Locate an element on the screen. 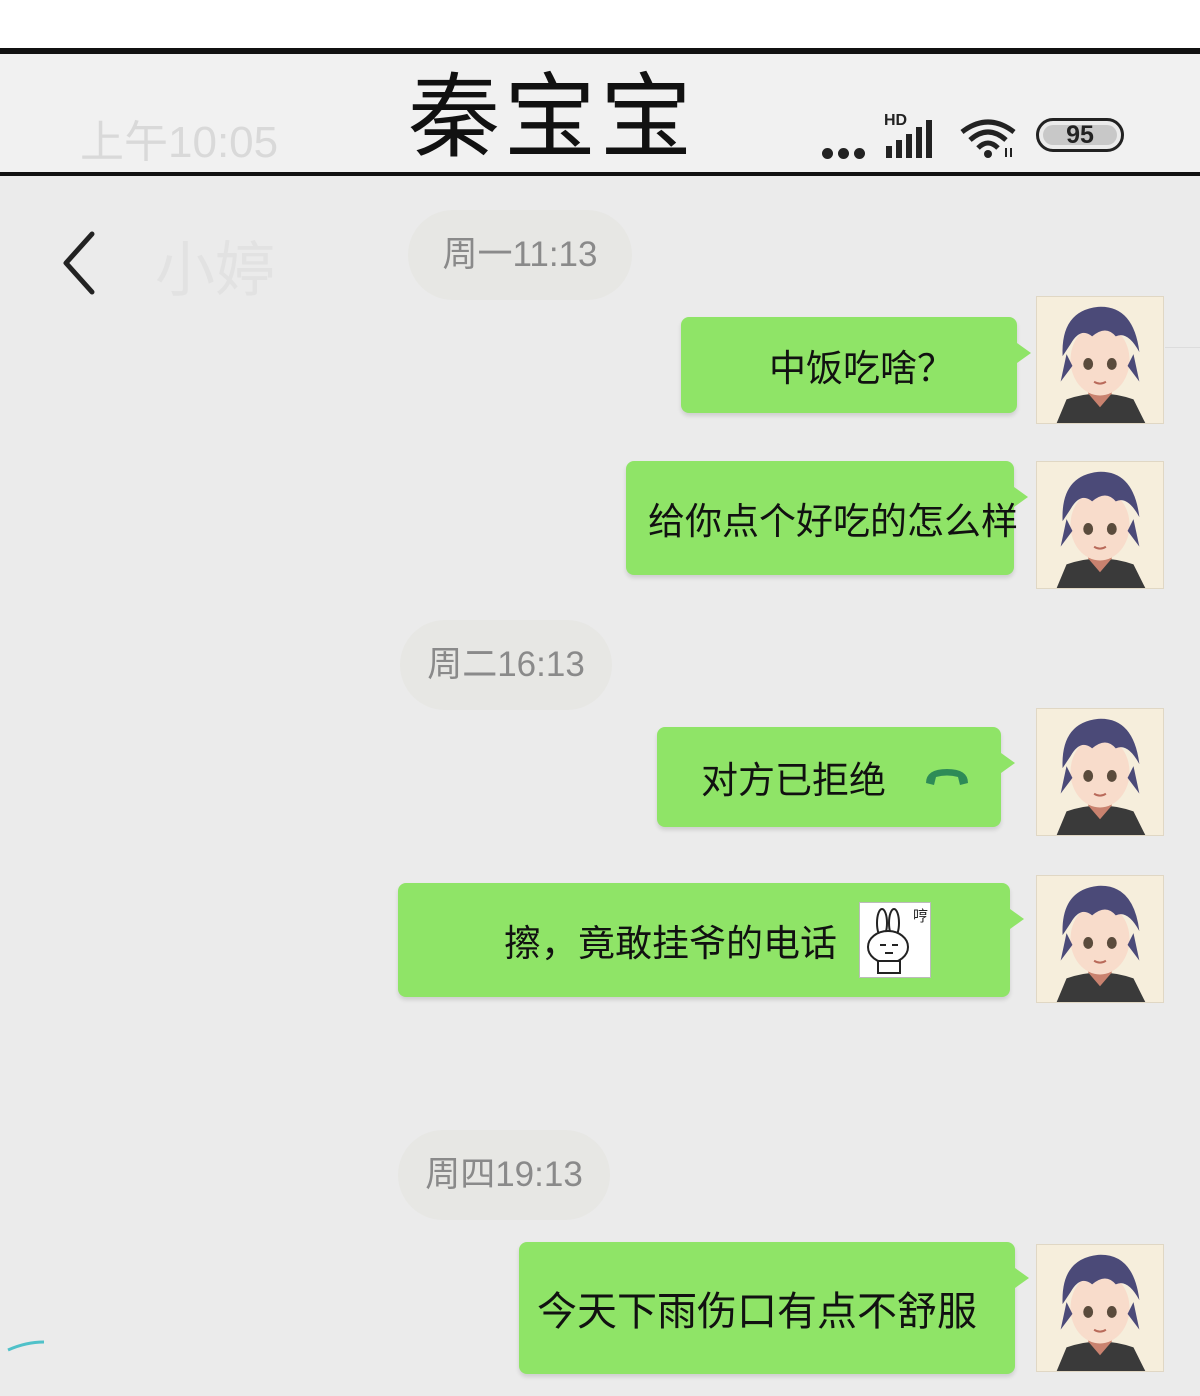 The height and width of the screenshot is (1396, 1200). faded-time: 上午10:05 is located at coordinates (179, 142).